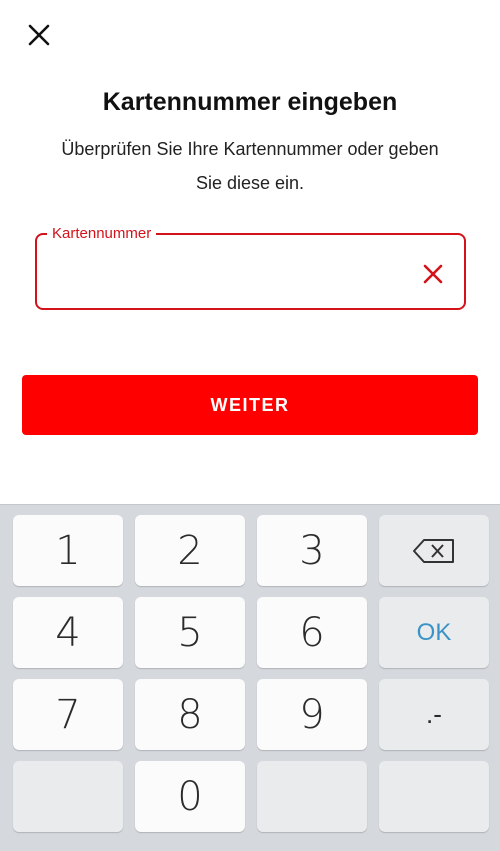 Image resolution: width=500 pixels, height=851 pixels. I want to click on key-6: 6, so click(312, 632).